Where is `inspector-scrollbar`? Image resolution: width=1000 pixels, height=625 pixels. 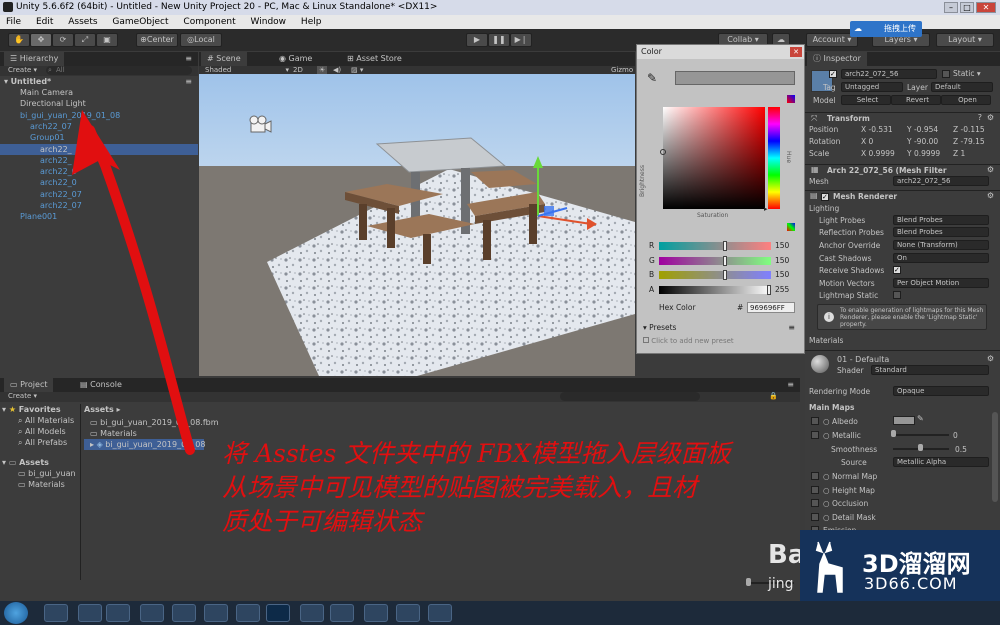
inspector-scrollbar is located at coordinates (995, 457).